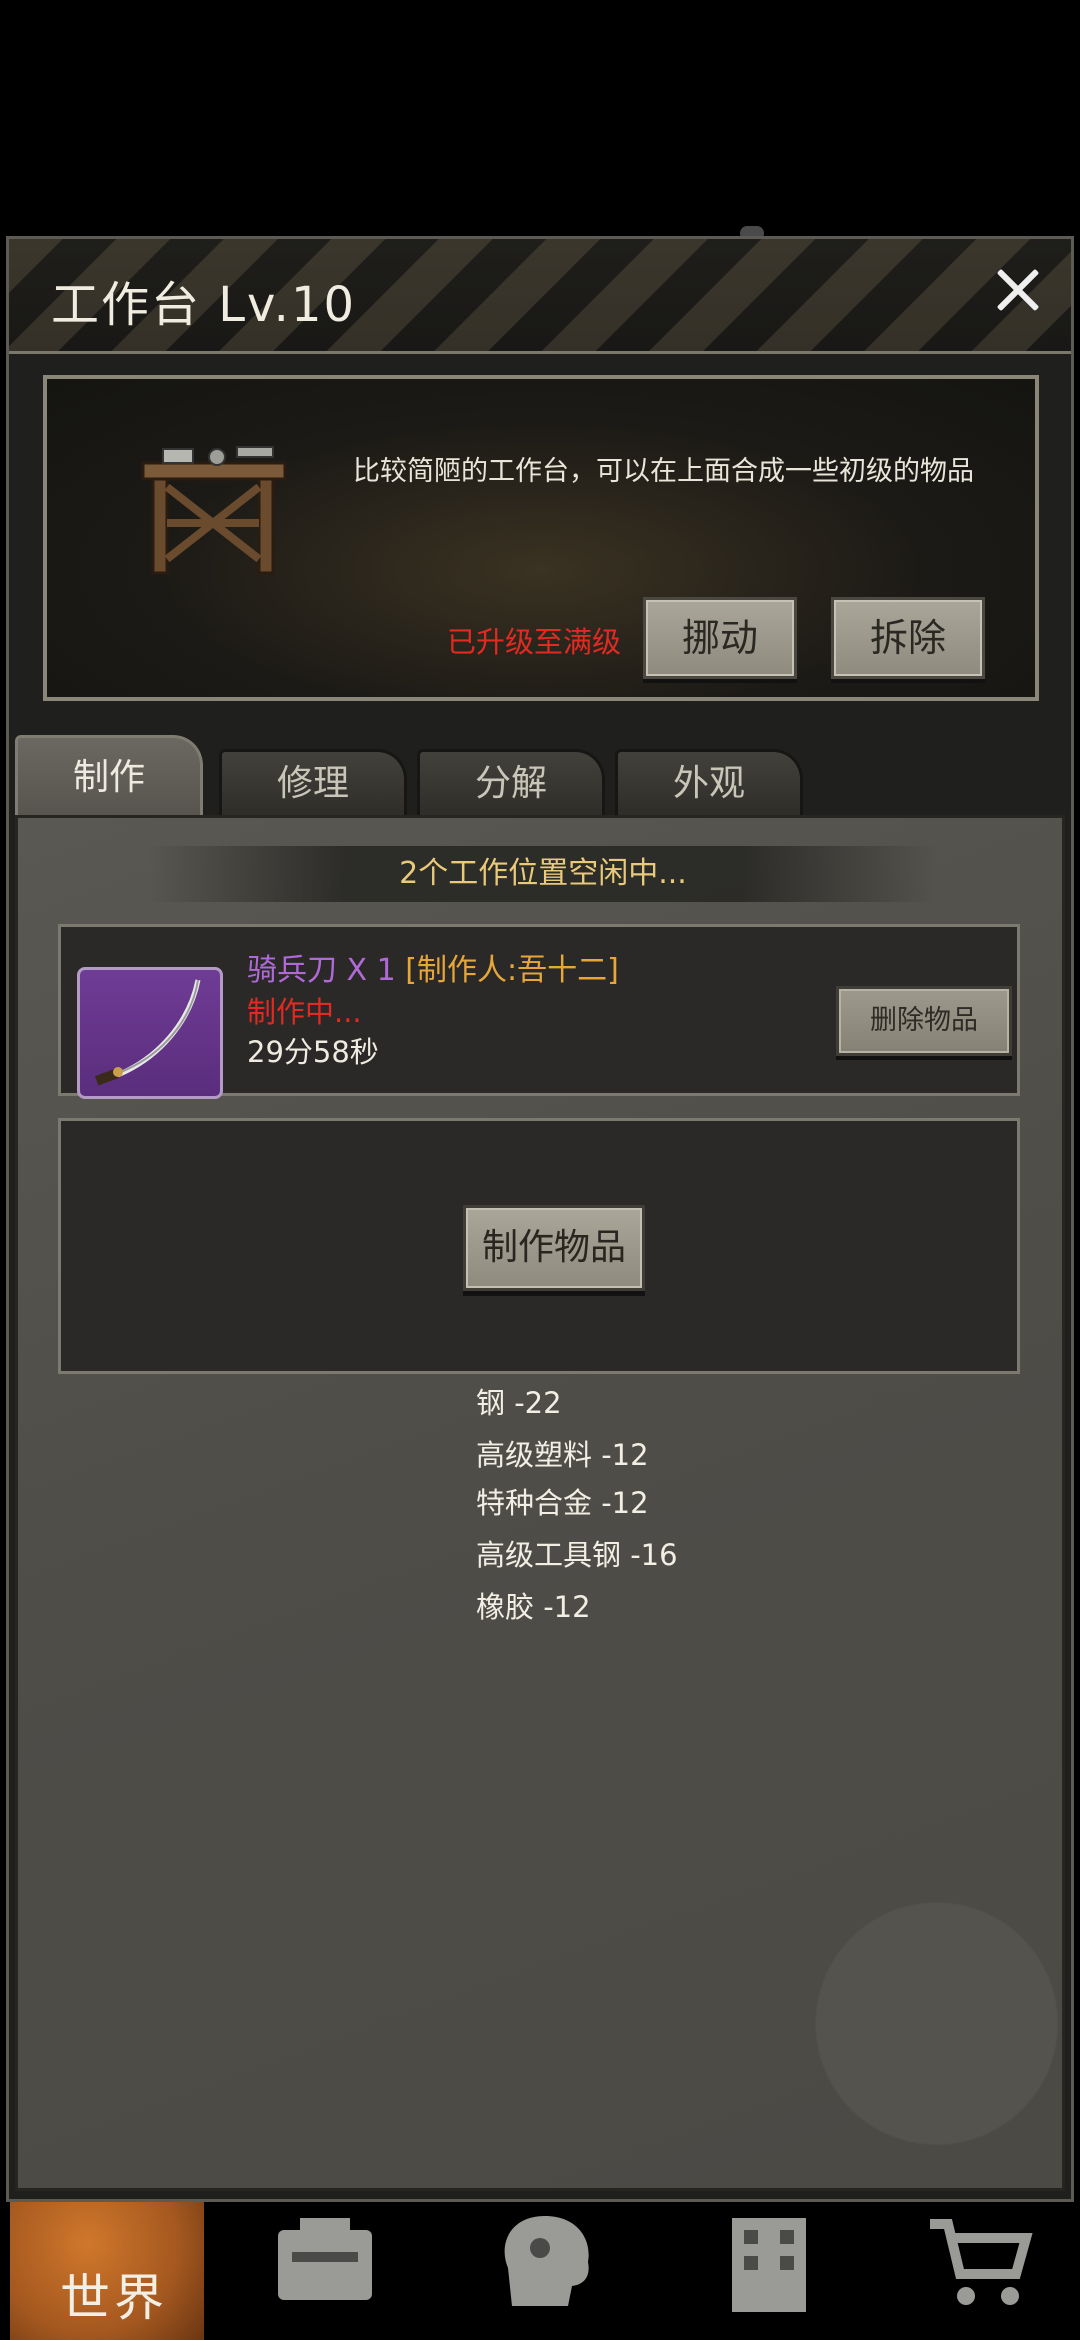  Describe the element at coordinates (924, 1021) in the screenshot. I see `delete-item-button: 删除物品` at that location.